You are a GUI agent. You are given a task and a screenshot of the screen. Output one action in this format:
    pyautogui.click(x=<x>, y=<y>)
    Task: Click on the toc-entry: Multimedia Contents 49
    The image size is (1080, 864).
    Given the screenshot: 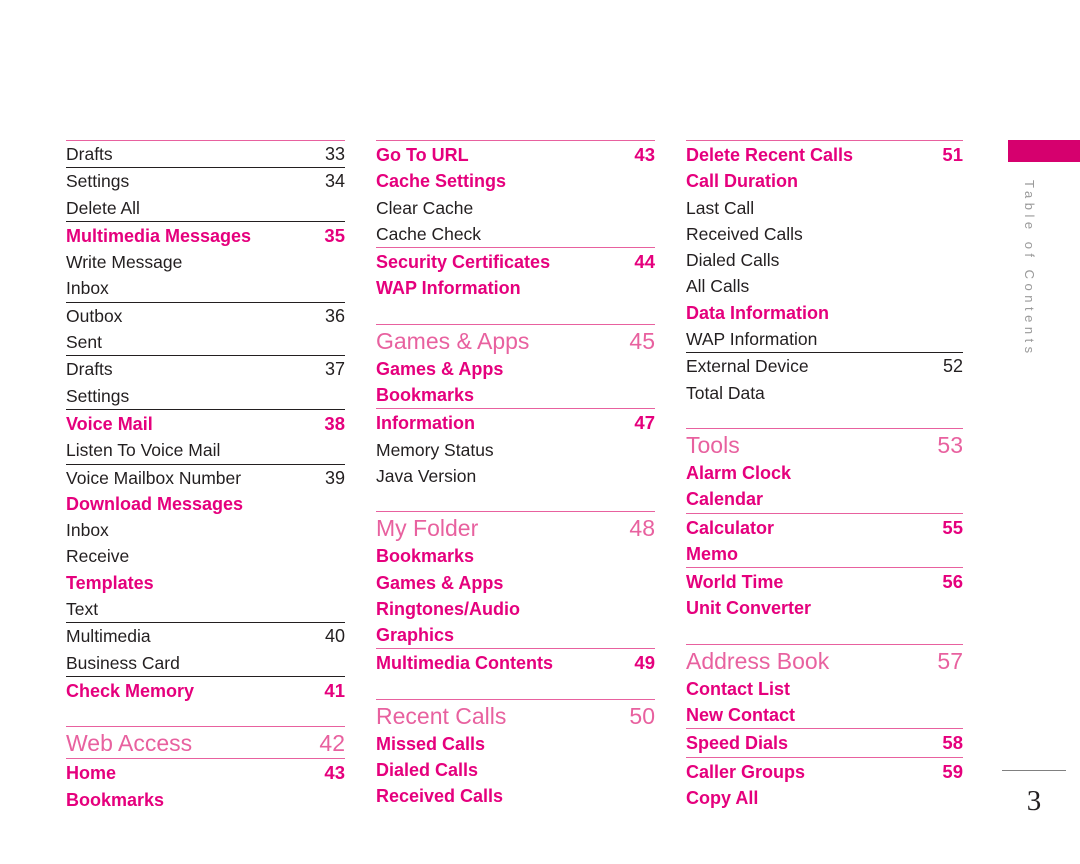 What is the action you would take?
    pyautogui.click(x=515, y=662)
    